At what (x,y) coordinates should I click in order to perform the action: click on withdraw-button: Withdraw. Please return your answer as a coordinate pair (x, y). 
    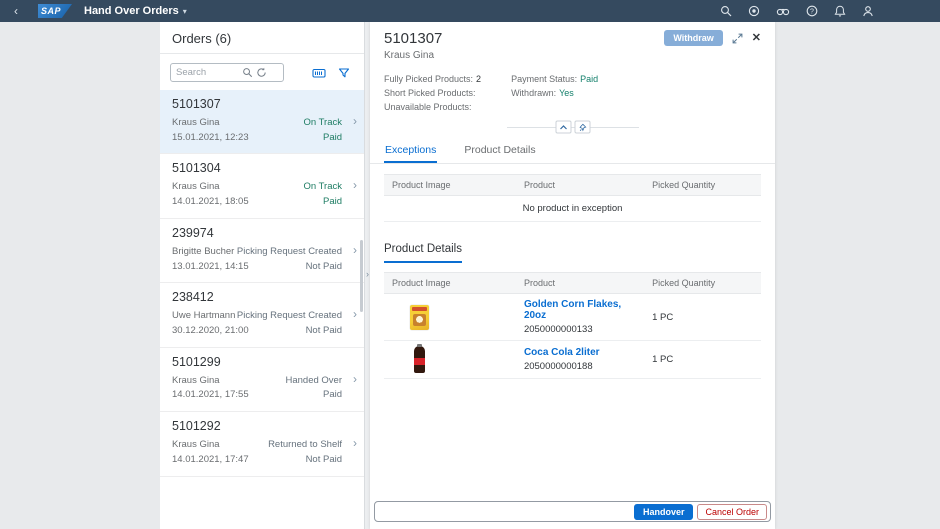
    Looking at the image, I should click on (693, 38).